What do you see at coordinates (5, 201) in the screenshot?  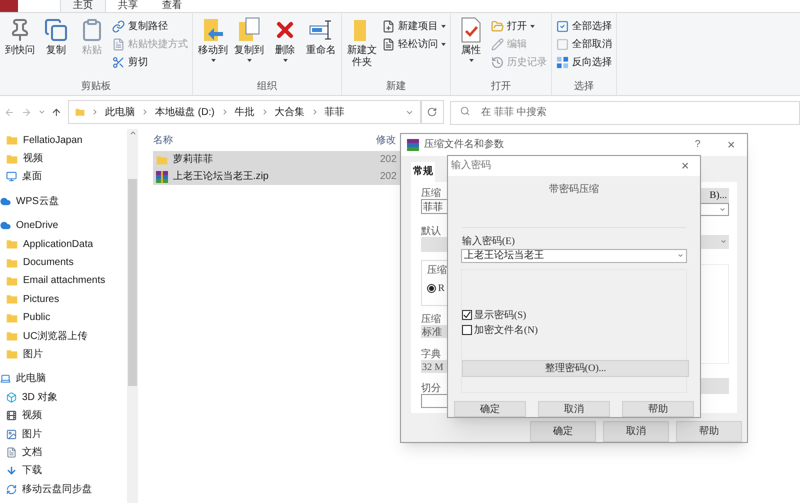 I see `cloud-icon` at bounding box center [5, 201].